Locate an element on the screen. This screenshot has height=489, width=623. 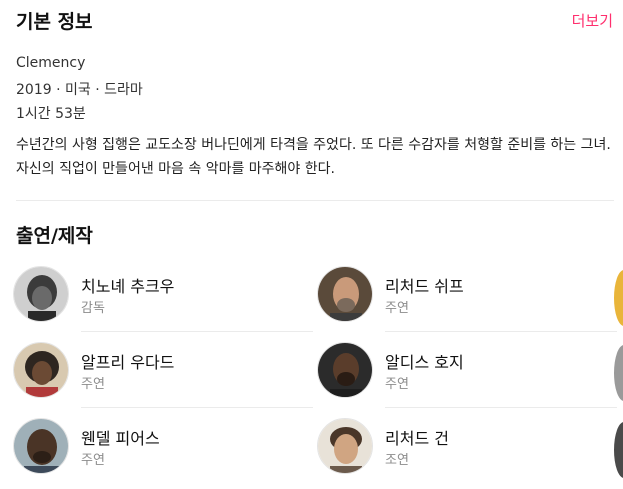
cast-name: 알프리 우다드 is located at coordinates (128, 362).